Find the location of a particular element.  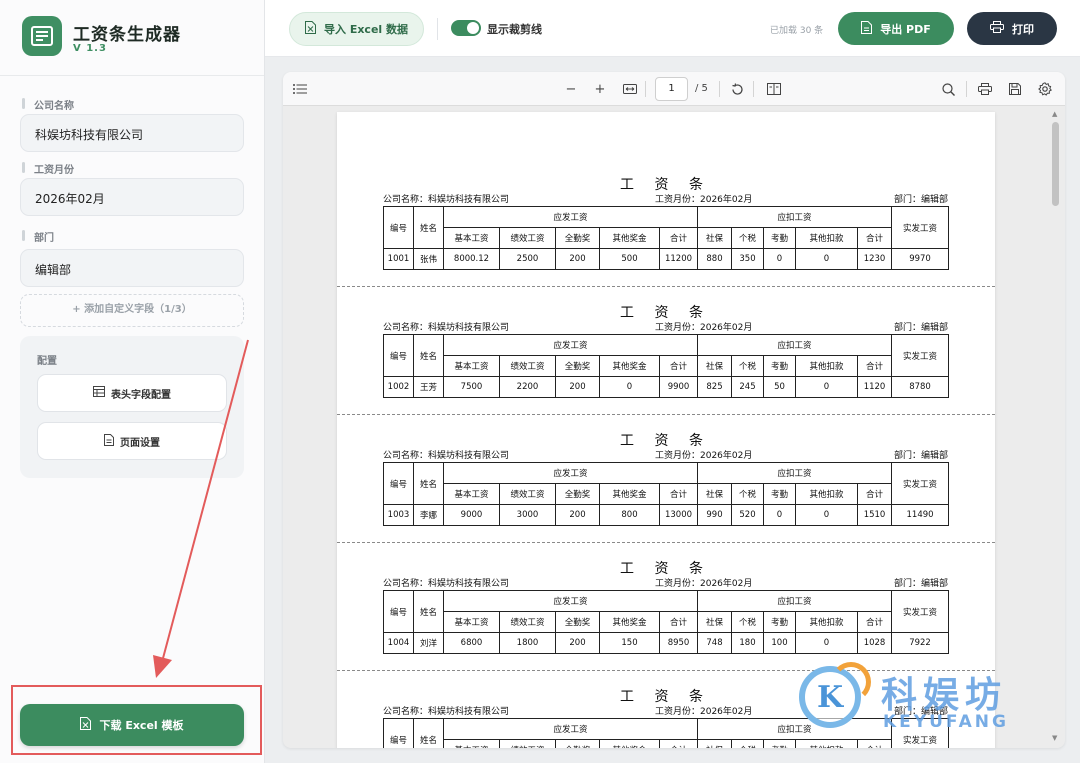

page-setup-button: 页面设置 is located at coordinates (132, 441).